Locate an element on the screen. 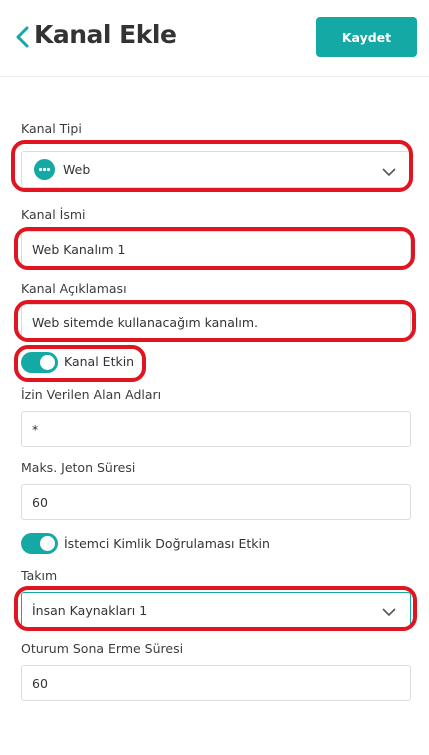 The width and height of the screenshot is (429, 755). channel-type-value: Web is located at coordinates (77, 169).